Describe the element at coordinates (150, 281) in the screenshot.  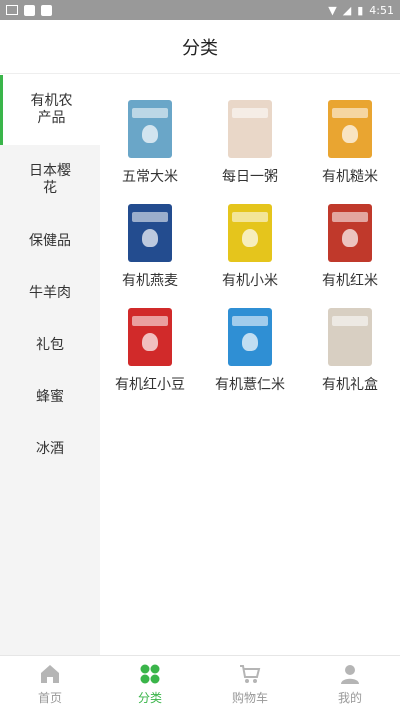
I see `product-name: 有机燕麦` at that location.